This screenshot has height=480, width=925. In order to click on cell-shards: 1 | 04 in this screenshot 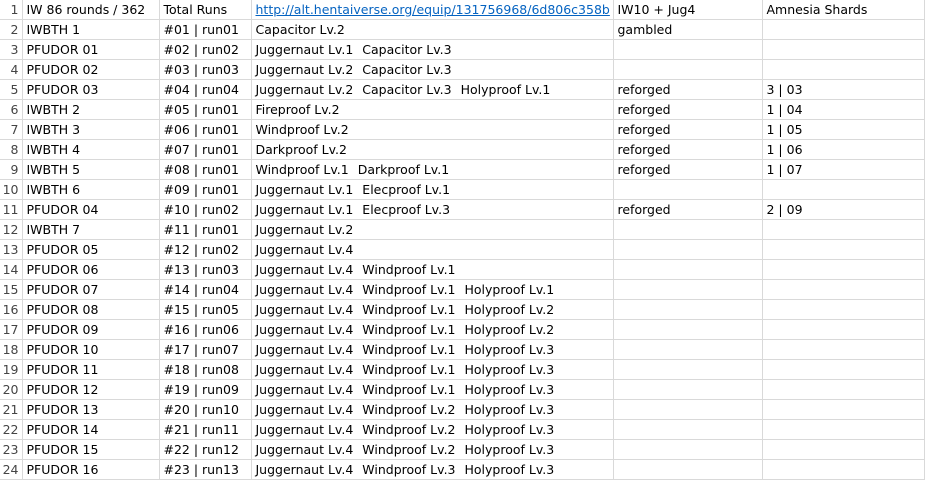, I will do `click(843, 109)`.